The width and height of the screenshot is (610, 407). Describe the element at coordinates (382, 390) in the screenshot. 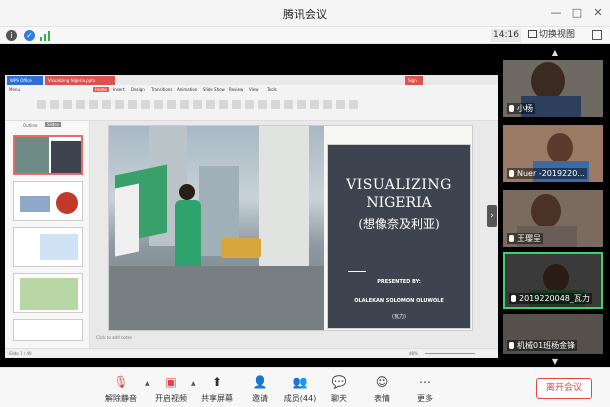

I see `reactions-button: ☺ 表情` at that location.